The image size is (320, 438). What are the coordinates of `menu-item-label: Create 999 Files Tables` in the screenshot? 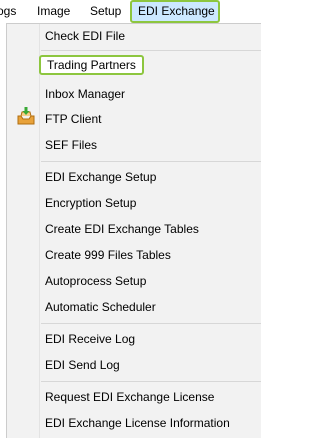 It's located at (108, 255).